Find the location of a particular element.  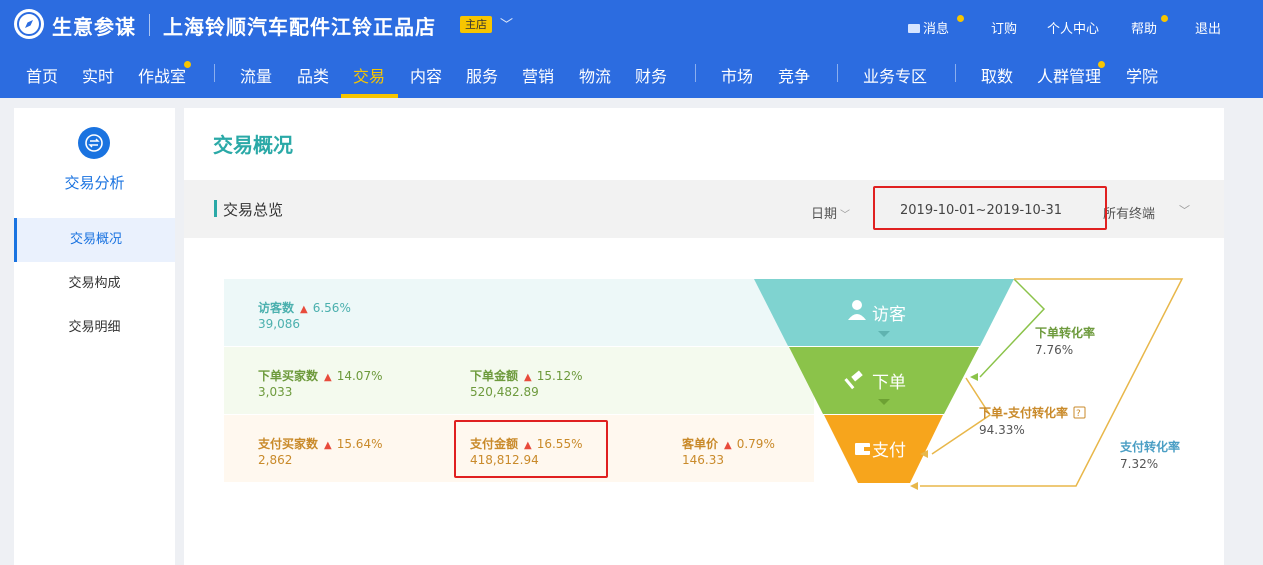

order-buyers-metric: 下单买家数 ▲ 14.07% 3,033 is located at coordinates (320, 384).